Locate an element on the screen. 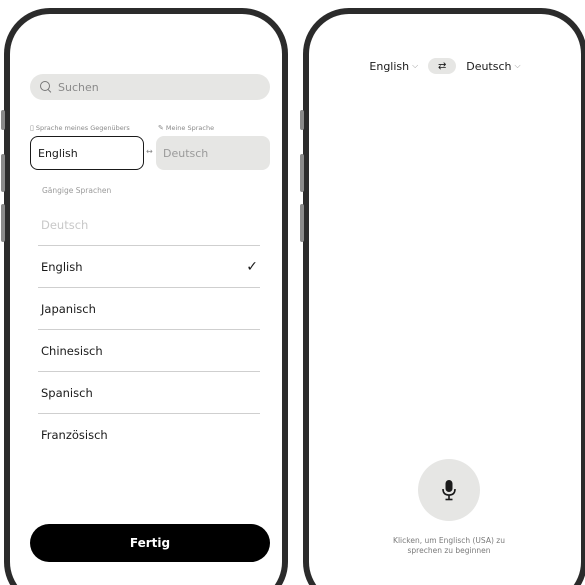  microphone-icon is located at coordinates (449, 490).